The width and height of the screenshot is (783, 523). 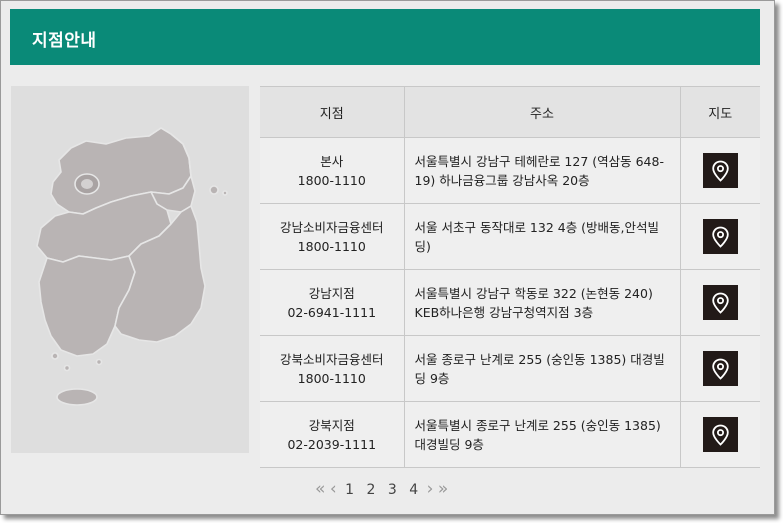 What do you see at coordinates (331, 227) in the screenshot?
I see `branch-name: 강남소비자금융센터` at bounding box center [331, 227].